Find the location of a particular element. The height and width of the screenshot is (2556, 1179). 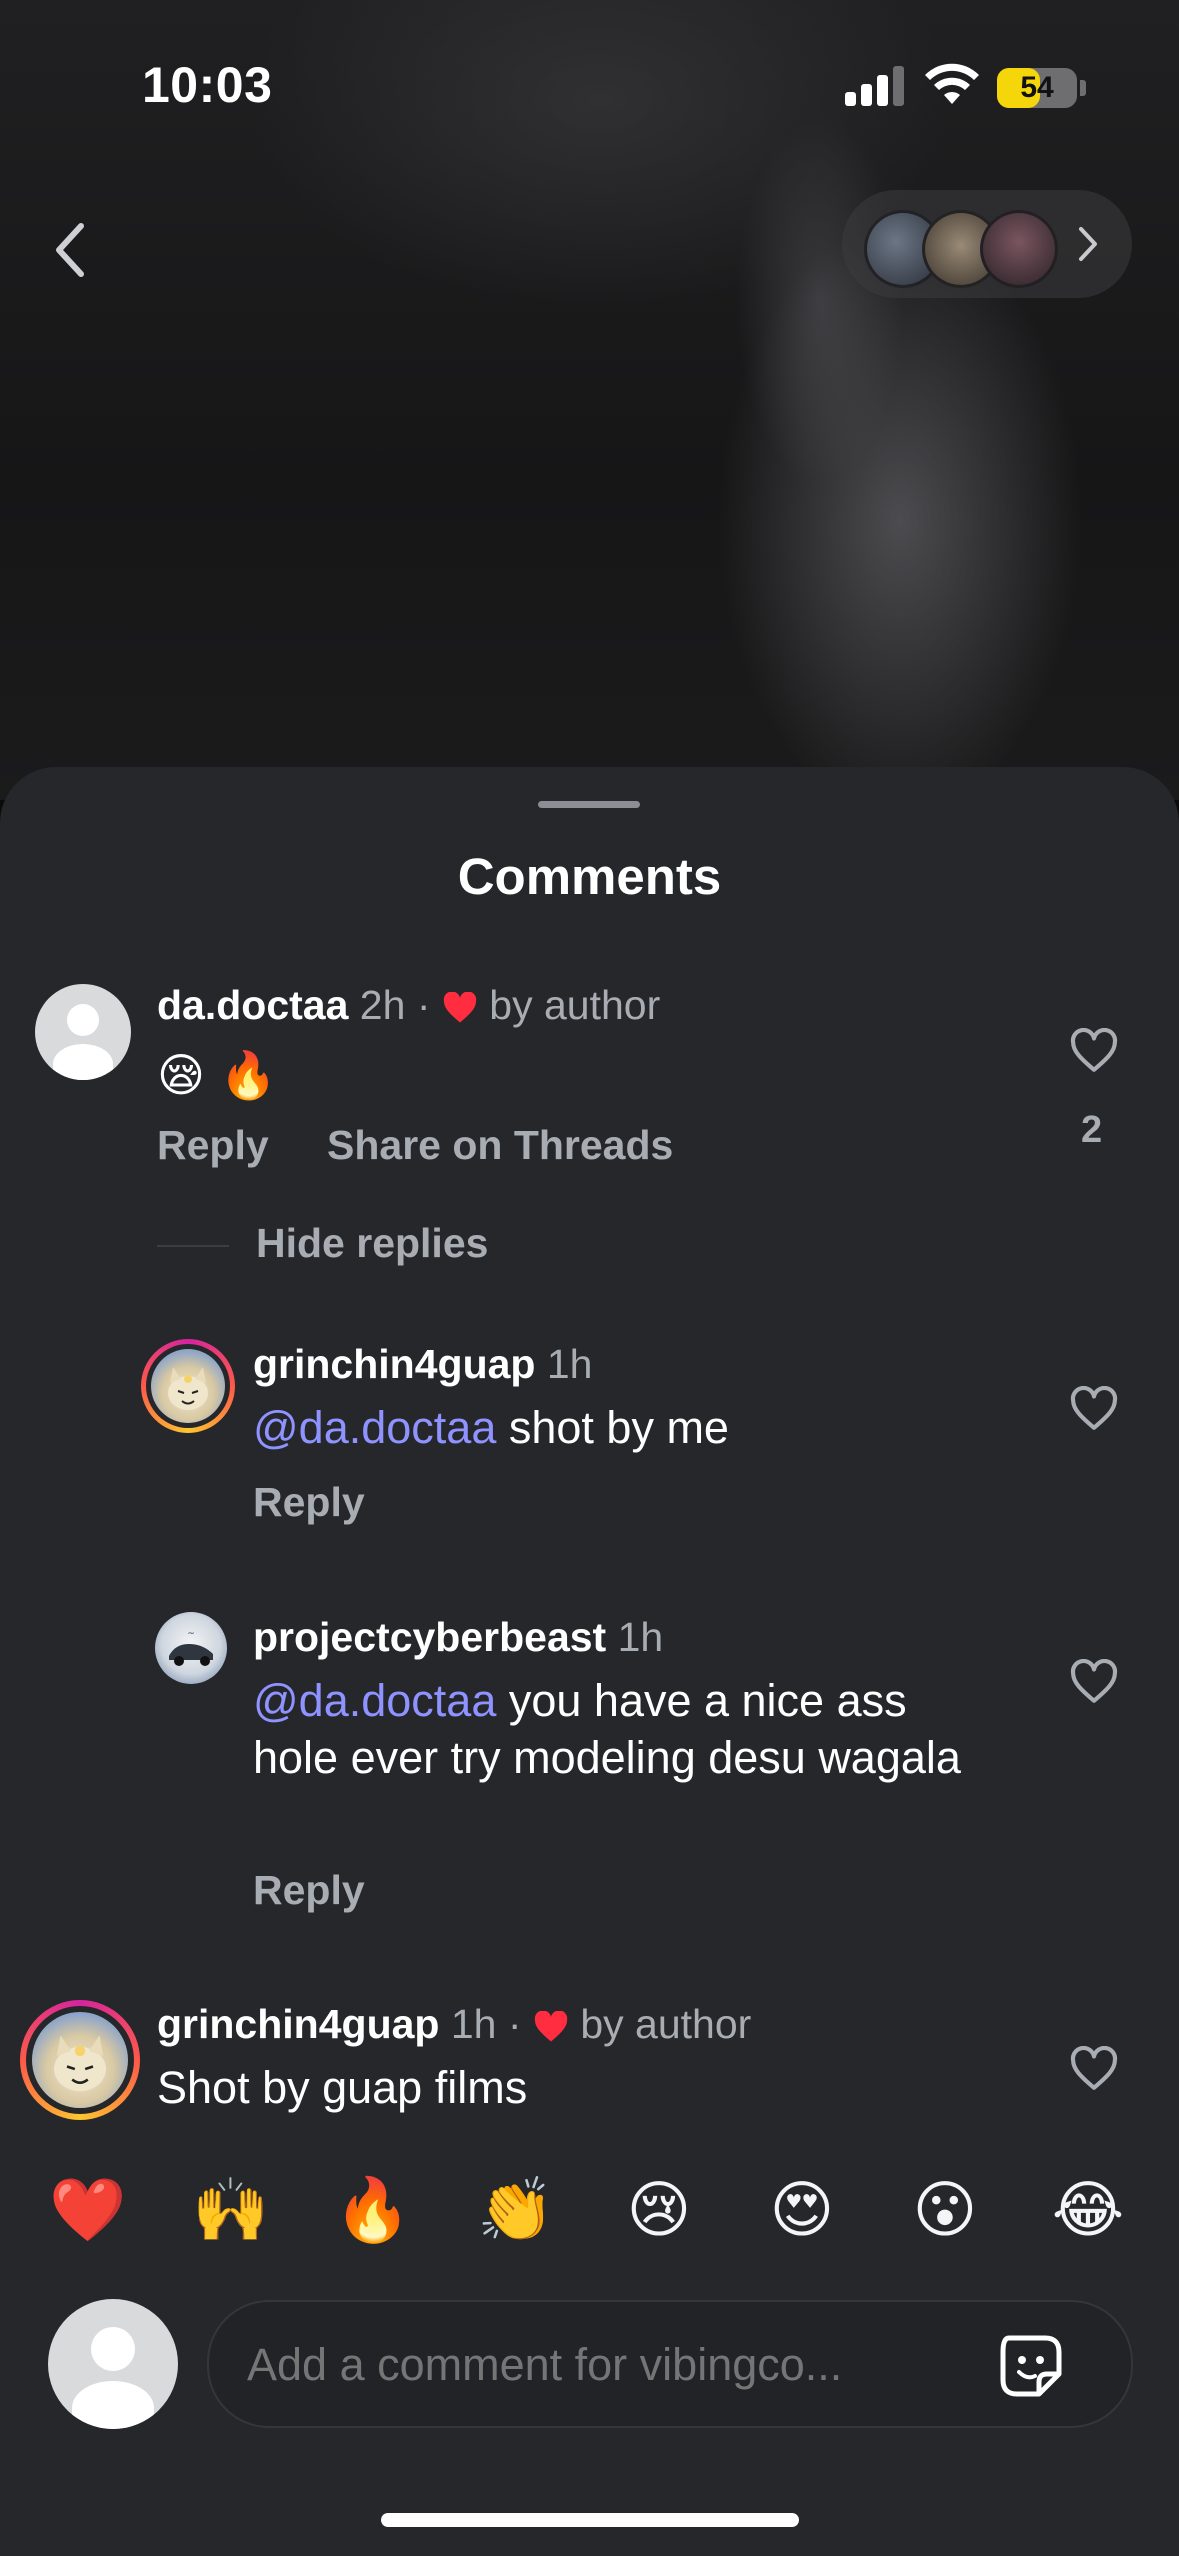

comment-header: grinchin4guap 1h · by author is located at coordinates (454, 2024).